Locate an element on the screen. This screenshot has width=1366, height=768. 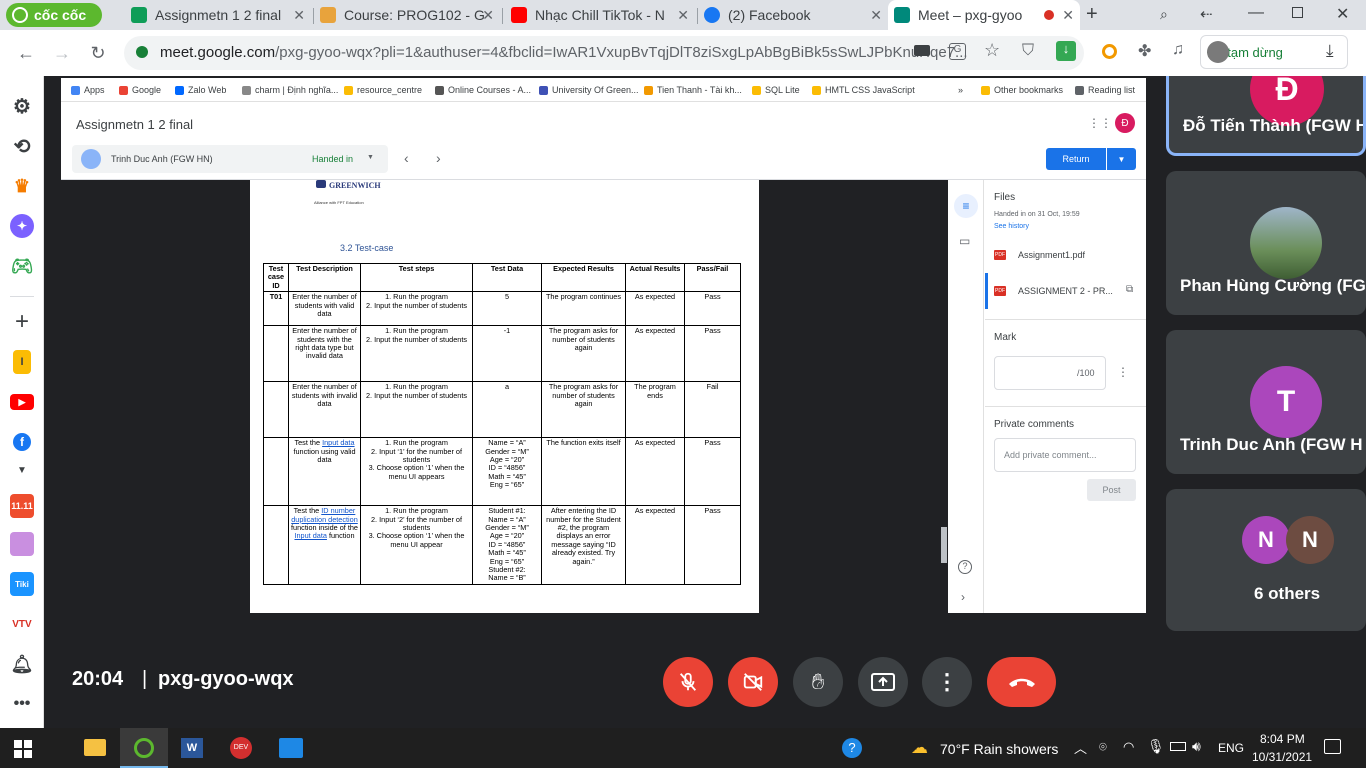
post-button: Post is located at coordinates (1111, 490).